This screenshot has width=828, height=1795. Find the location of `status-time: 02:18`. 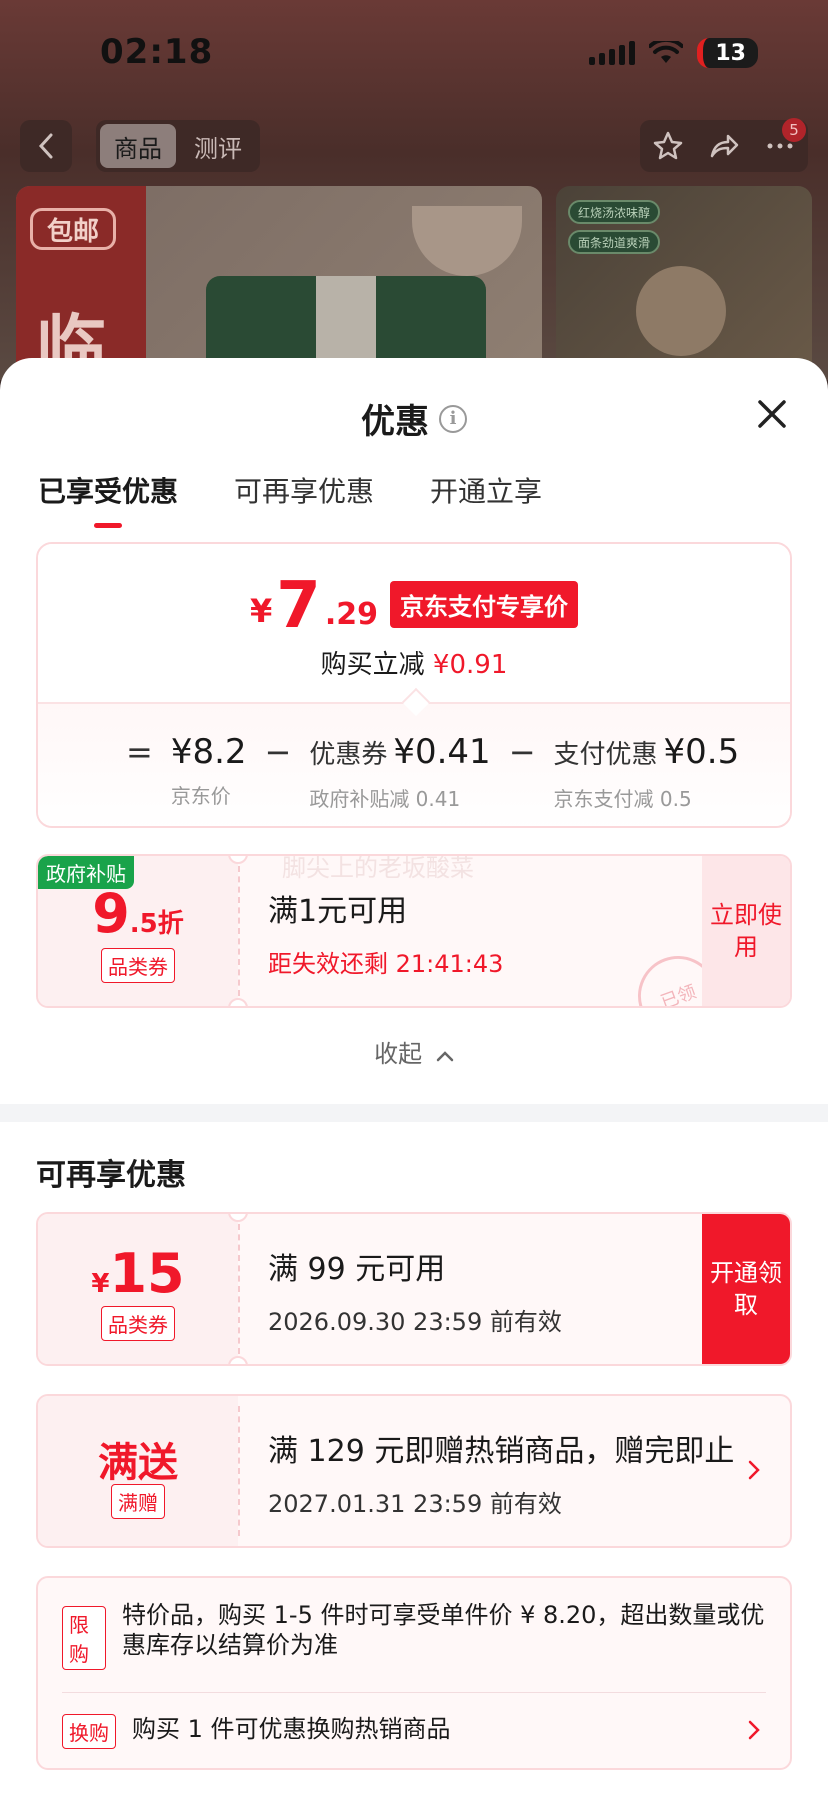

status-time: 02:18 is located at coordinates (157, 52).